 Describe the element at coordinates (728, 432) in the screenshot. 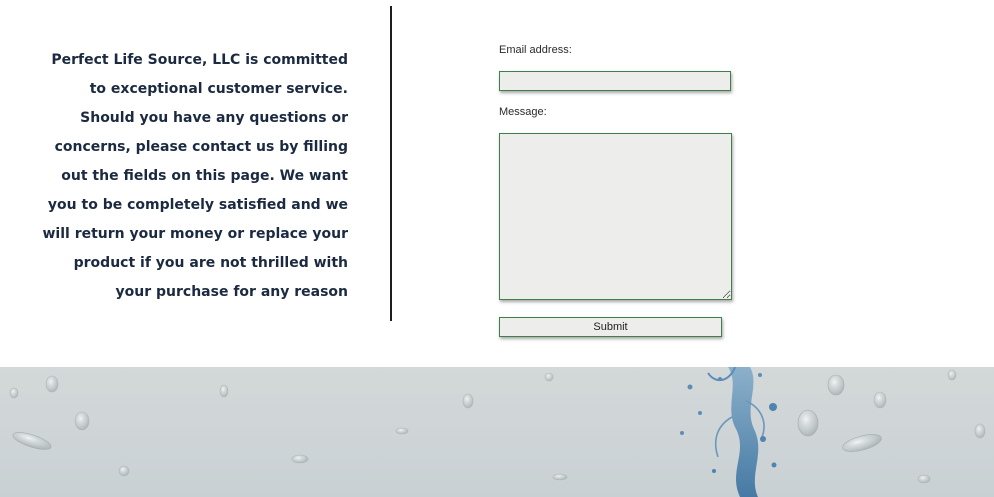

I see `water-splash` at that location.